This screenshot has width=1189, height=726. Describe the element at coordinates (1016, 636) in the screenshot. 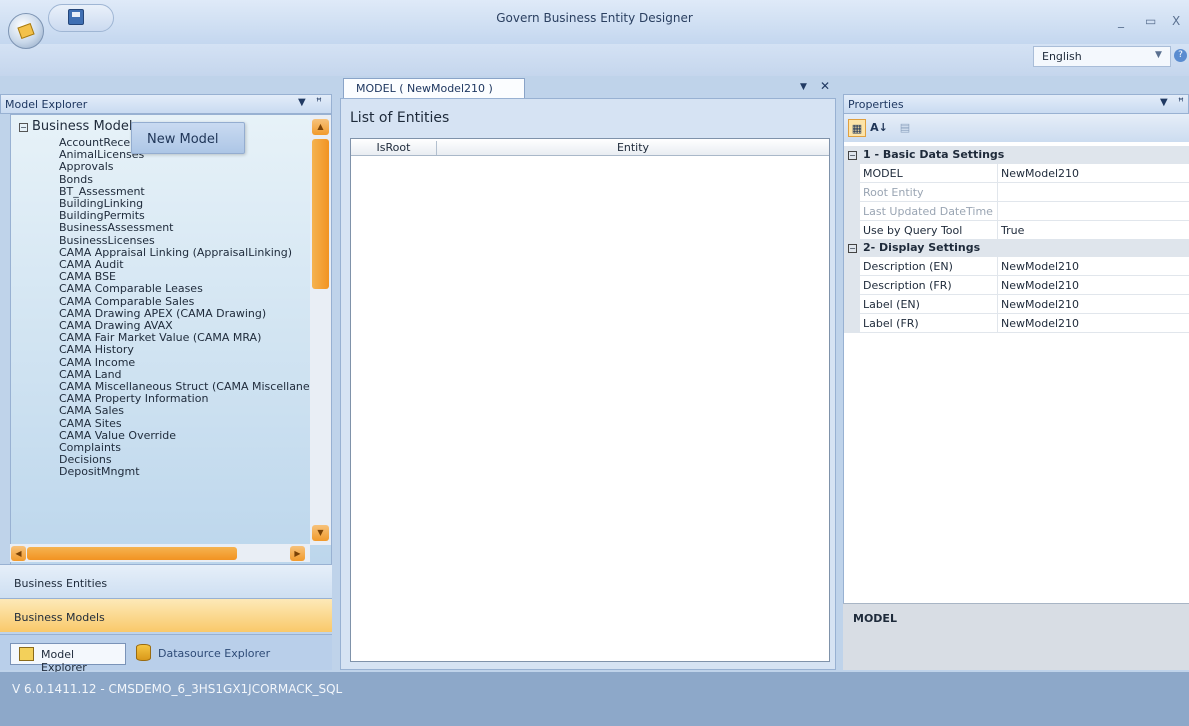

I see `property-description: MODEL` at that location.